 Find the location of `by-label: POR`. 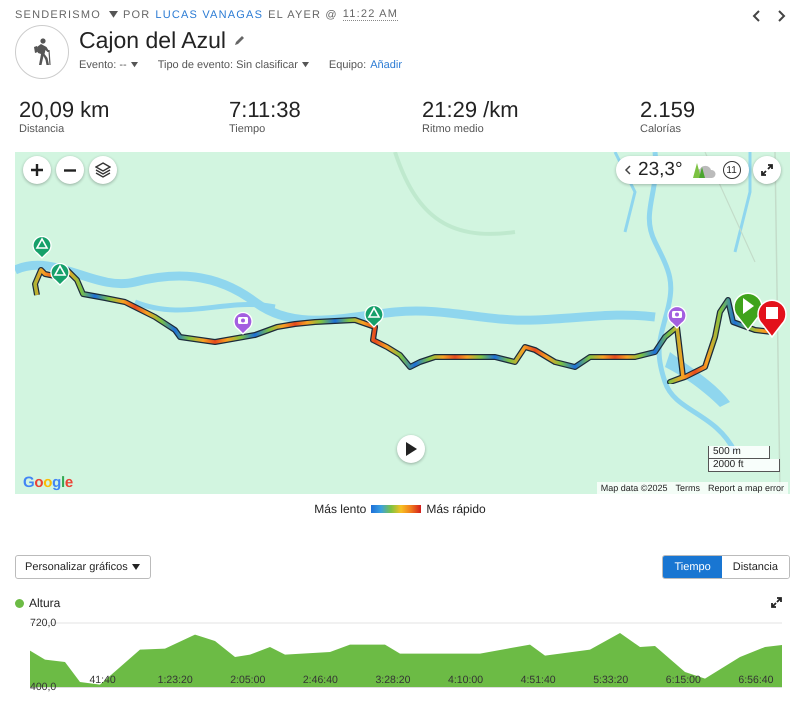

by-label: POR is located at coordinates (136, 14).